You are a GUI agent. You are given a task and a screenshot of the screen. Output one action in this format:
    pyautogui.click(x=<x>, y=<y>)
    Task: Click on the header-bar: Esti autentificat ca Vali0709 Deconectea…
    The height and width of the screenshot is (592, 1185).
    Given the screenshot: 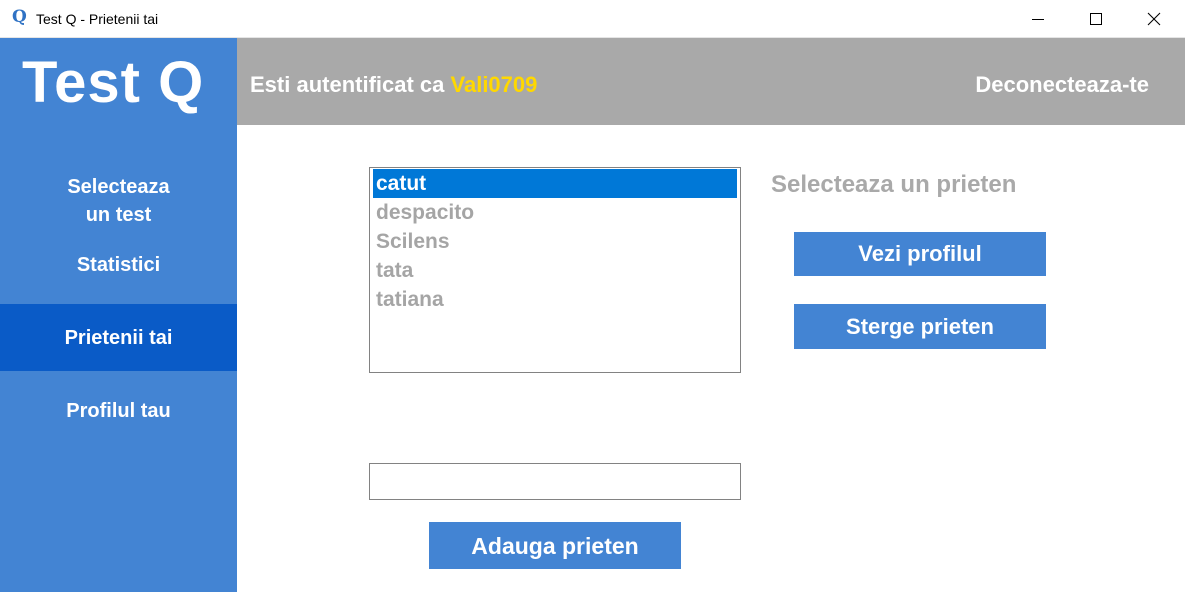 What is the action you would take?
    pyautogui.click(x=711, y=81)
    